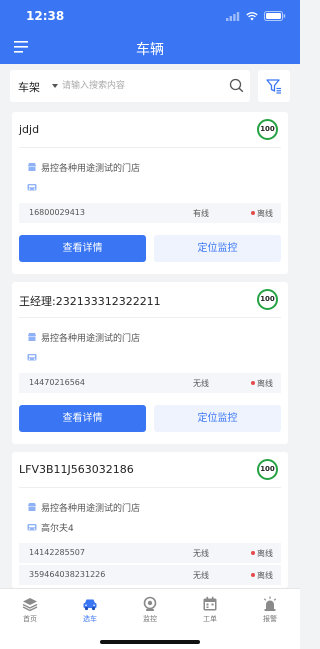 The image size is (320, 649). I want to click on search-row: 车架, so click(150, 86).